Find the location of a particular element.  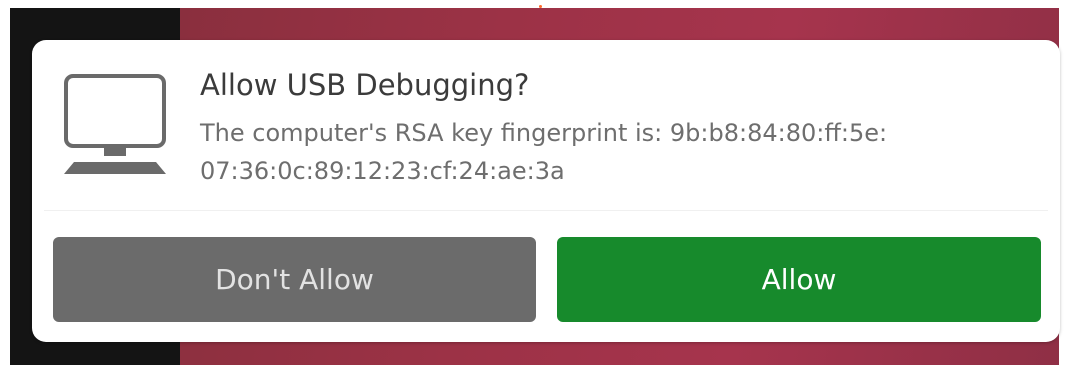

dont-allow-button: Don't Allow is located at coordinates (294, 279).